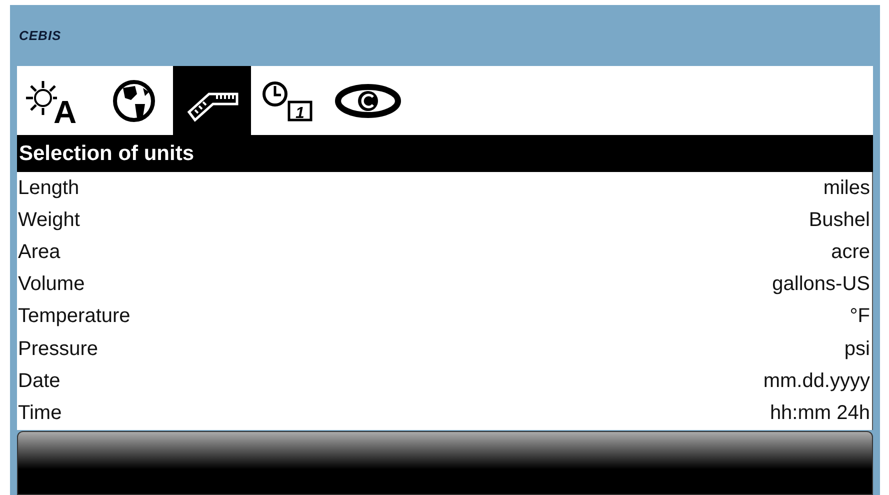 This screenshot has width=889, height=495. Describe the element at coordinates (445, 153) in the screenshot. I see `section-heading: Selection of units` at that location.